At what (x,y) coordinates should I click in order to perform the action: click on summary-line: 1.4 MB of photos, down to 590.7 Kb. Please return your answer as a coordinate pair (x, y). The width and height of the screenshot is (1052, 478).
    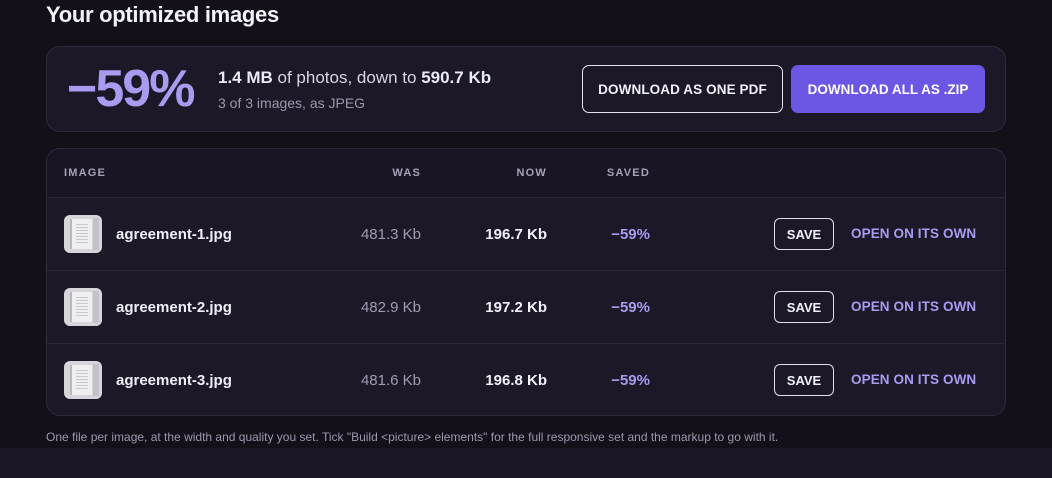
    Looking at the image, I should click on (354, 78).